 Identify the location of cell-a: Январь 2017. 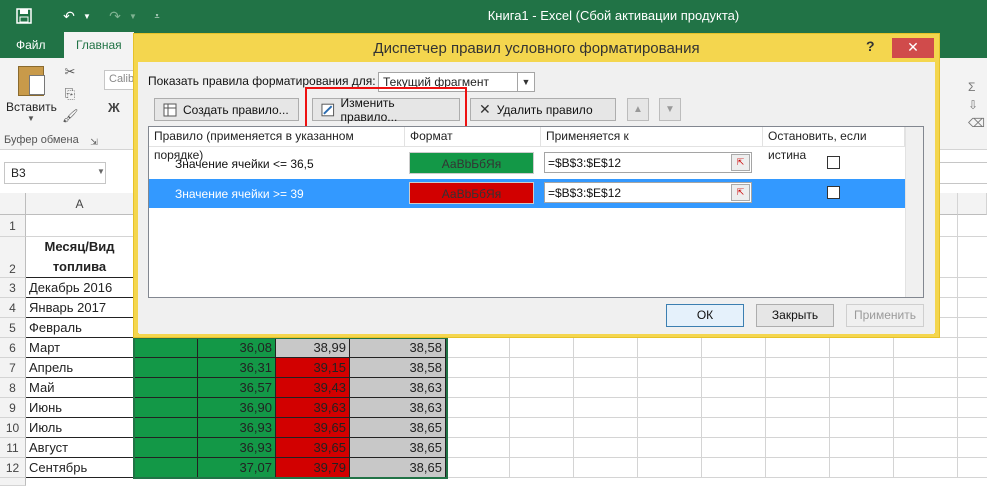
(80, 308).